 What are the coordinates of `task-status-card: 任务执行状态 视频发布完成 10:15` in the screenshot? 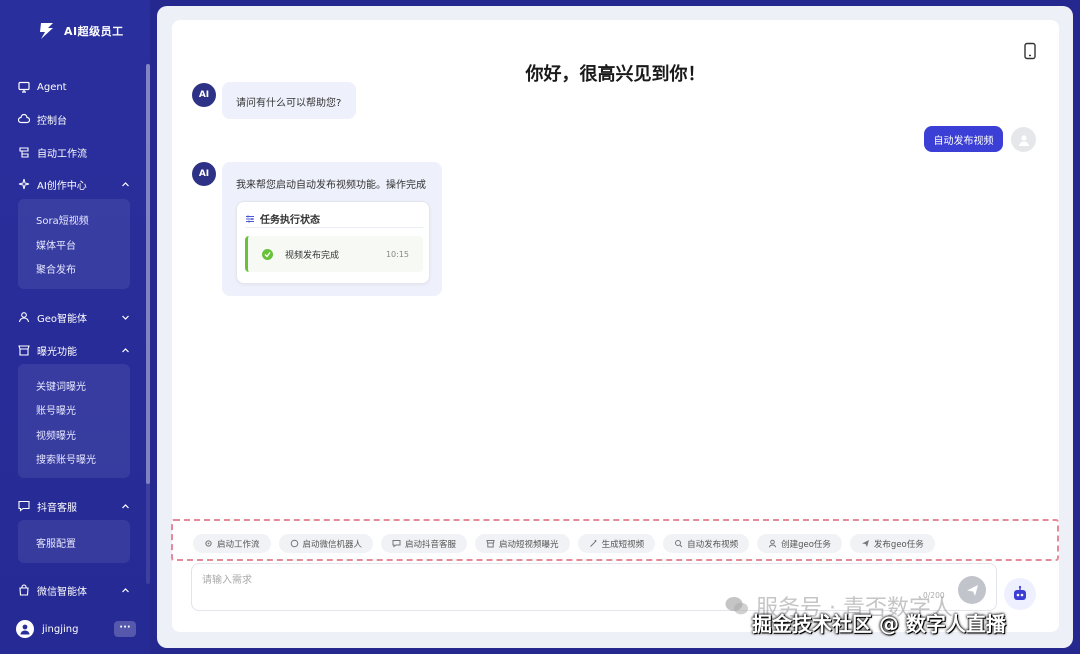 It's located at (333, 242).